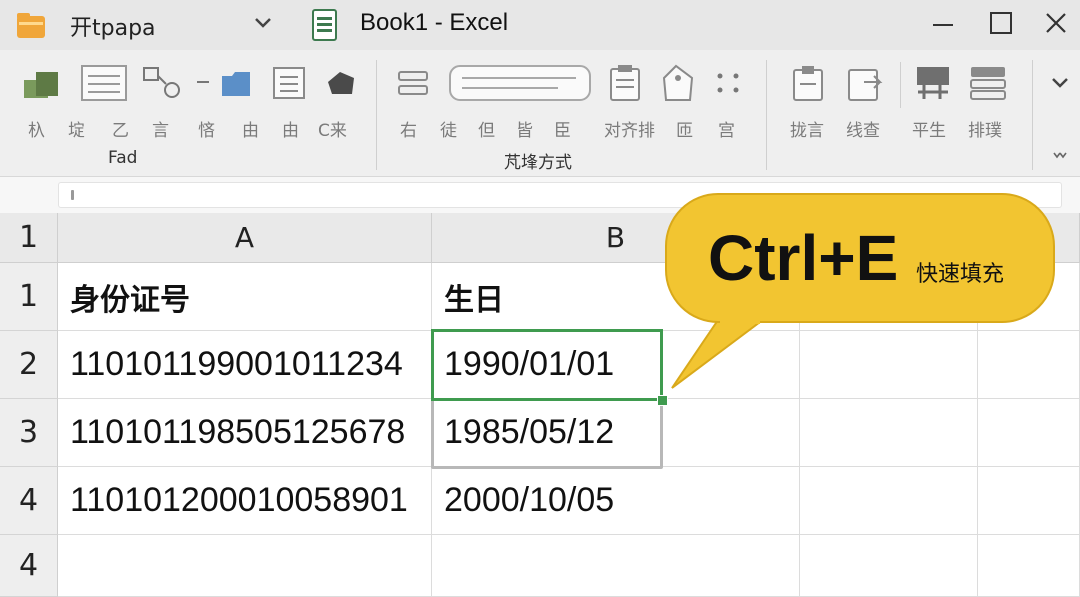  I want to click on ribbon-collapse-chevron-icon, so click(1060, 83).